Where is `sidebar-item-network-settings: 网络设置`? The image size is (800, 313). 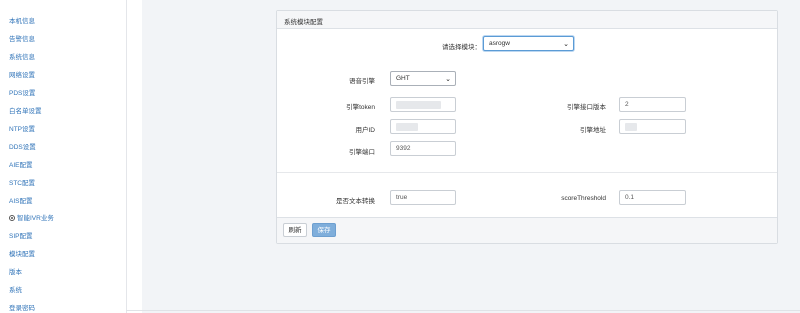 sidebar-item-network-settings: 网络设置 is located at coordinates (22, 74).